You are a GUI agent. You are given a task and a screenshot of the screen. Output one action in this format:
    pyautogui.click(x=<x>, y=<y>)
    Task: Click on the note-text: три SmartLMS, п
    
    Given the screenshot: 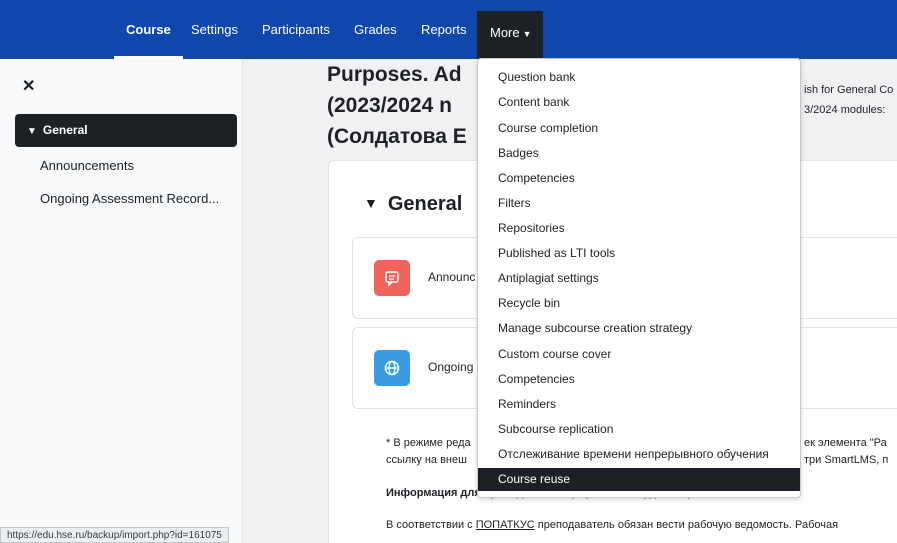 What is the action you would take?
    pyautogui.click(x=846, y=460)
    